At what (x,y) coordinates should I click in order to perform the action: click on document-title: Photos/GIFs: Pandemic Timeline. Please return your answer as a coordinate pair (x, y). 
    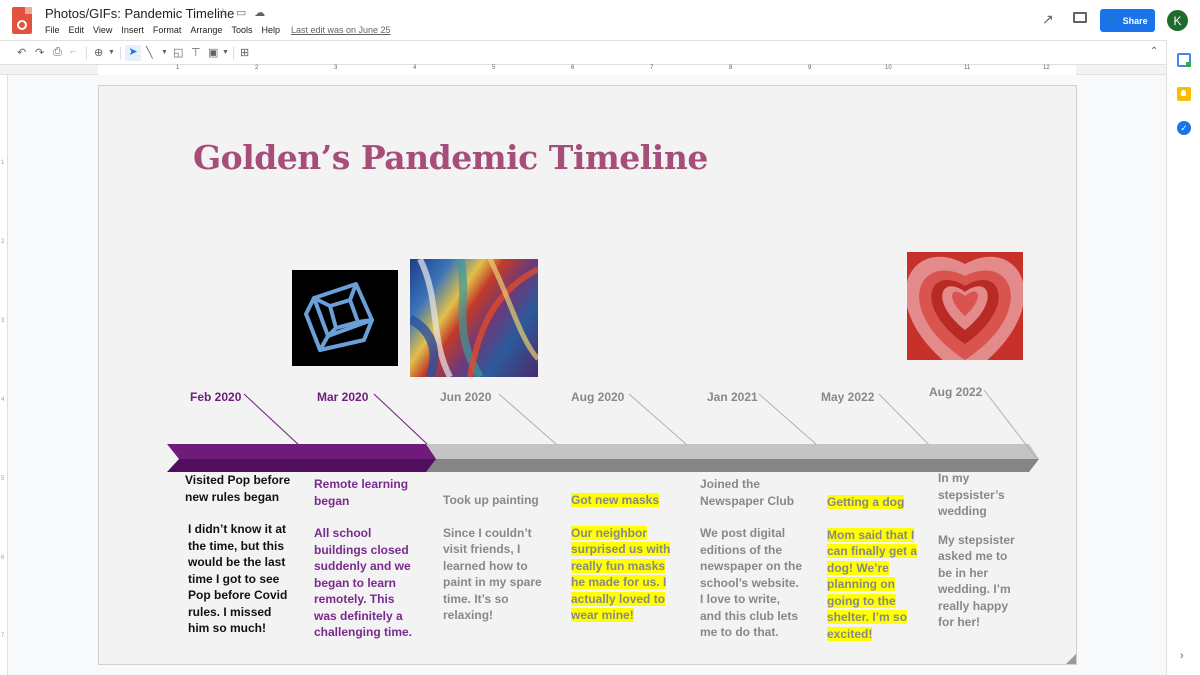
    Looking at the image, I should click on (139, 13).